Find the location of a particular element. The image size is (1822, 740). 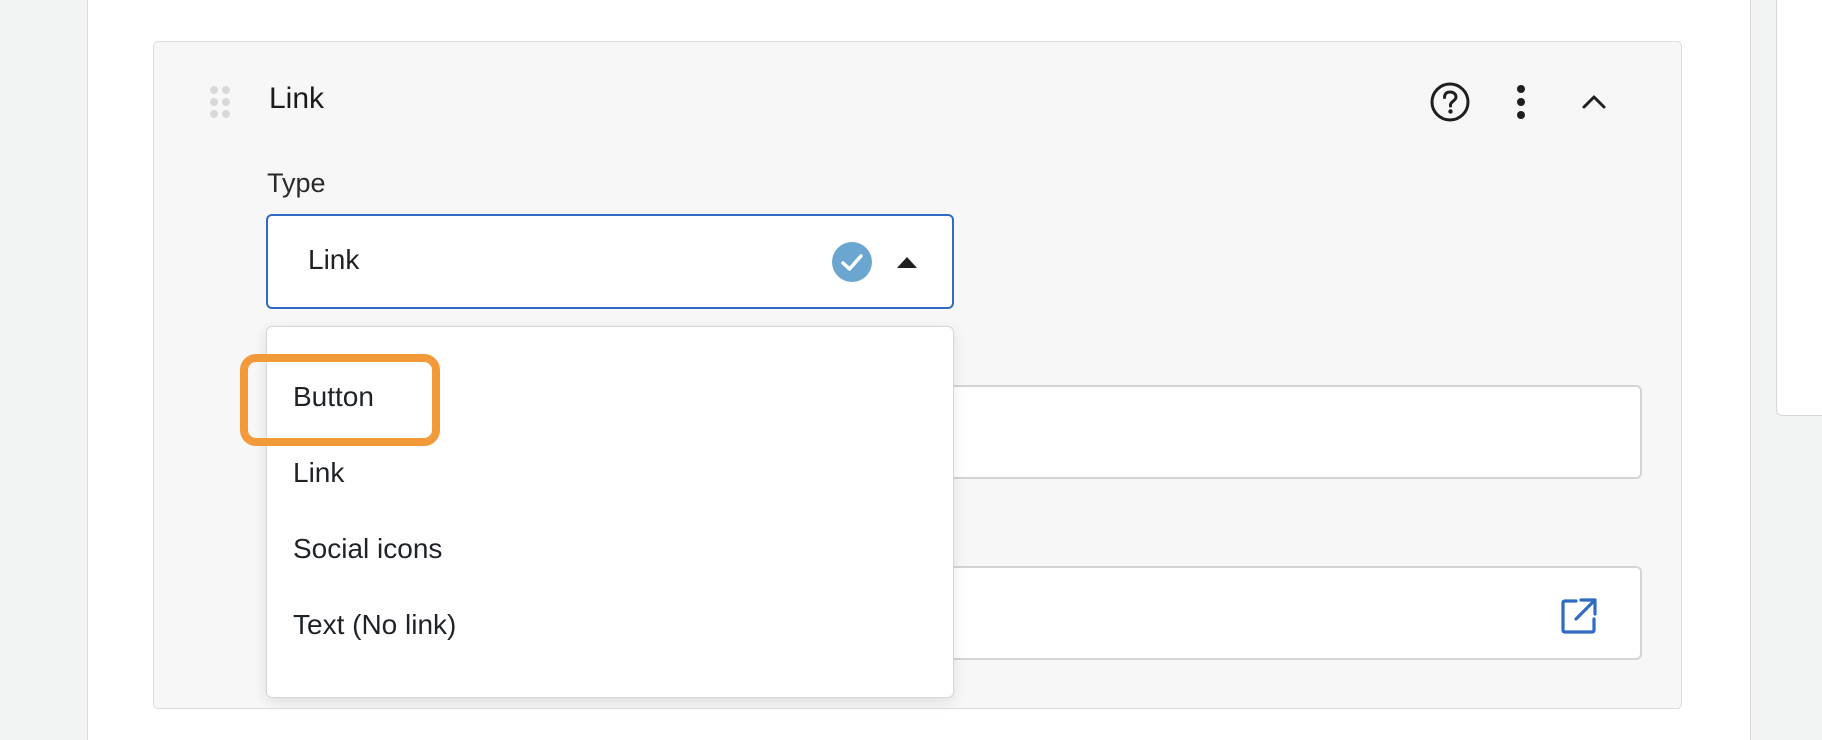

help-button is located at coordinates (1450, 102).